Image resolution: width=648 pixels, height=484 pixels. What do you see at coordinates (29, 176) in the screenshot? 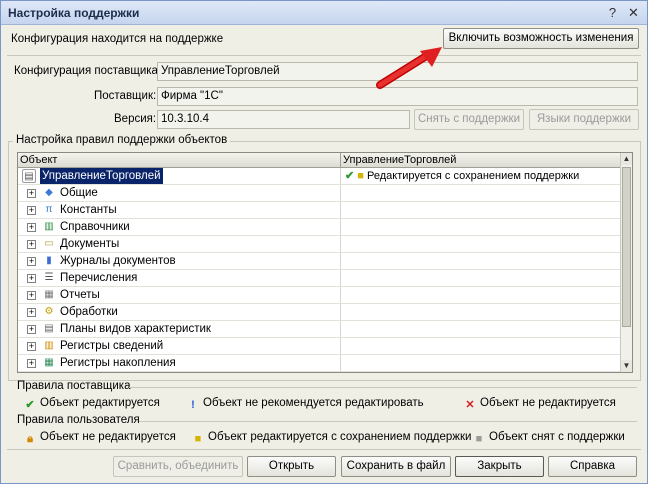
I see `configuration-icon: ▤` at bounding box center [29, 176].